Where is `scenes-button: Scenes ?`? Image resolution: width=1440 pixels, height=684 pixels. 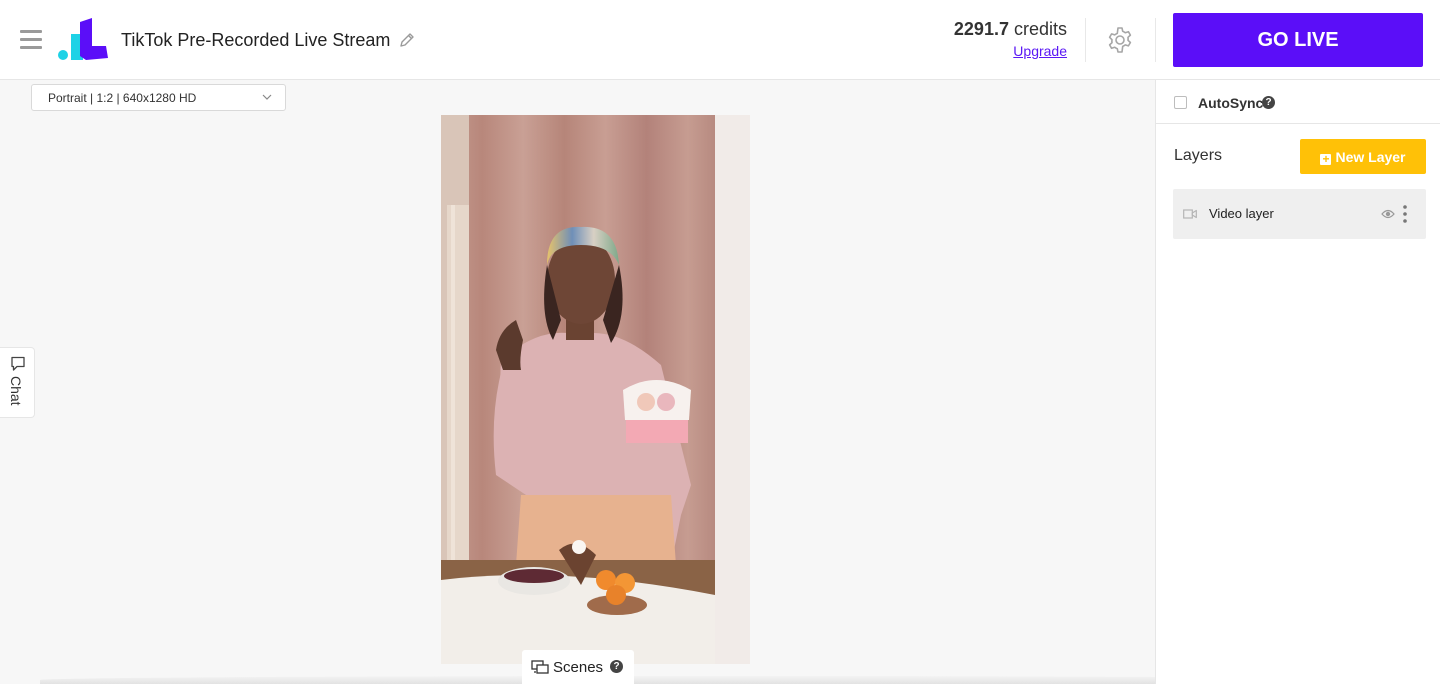 scenes-button: Scenes ? is located at coordinates (578, 667).